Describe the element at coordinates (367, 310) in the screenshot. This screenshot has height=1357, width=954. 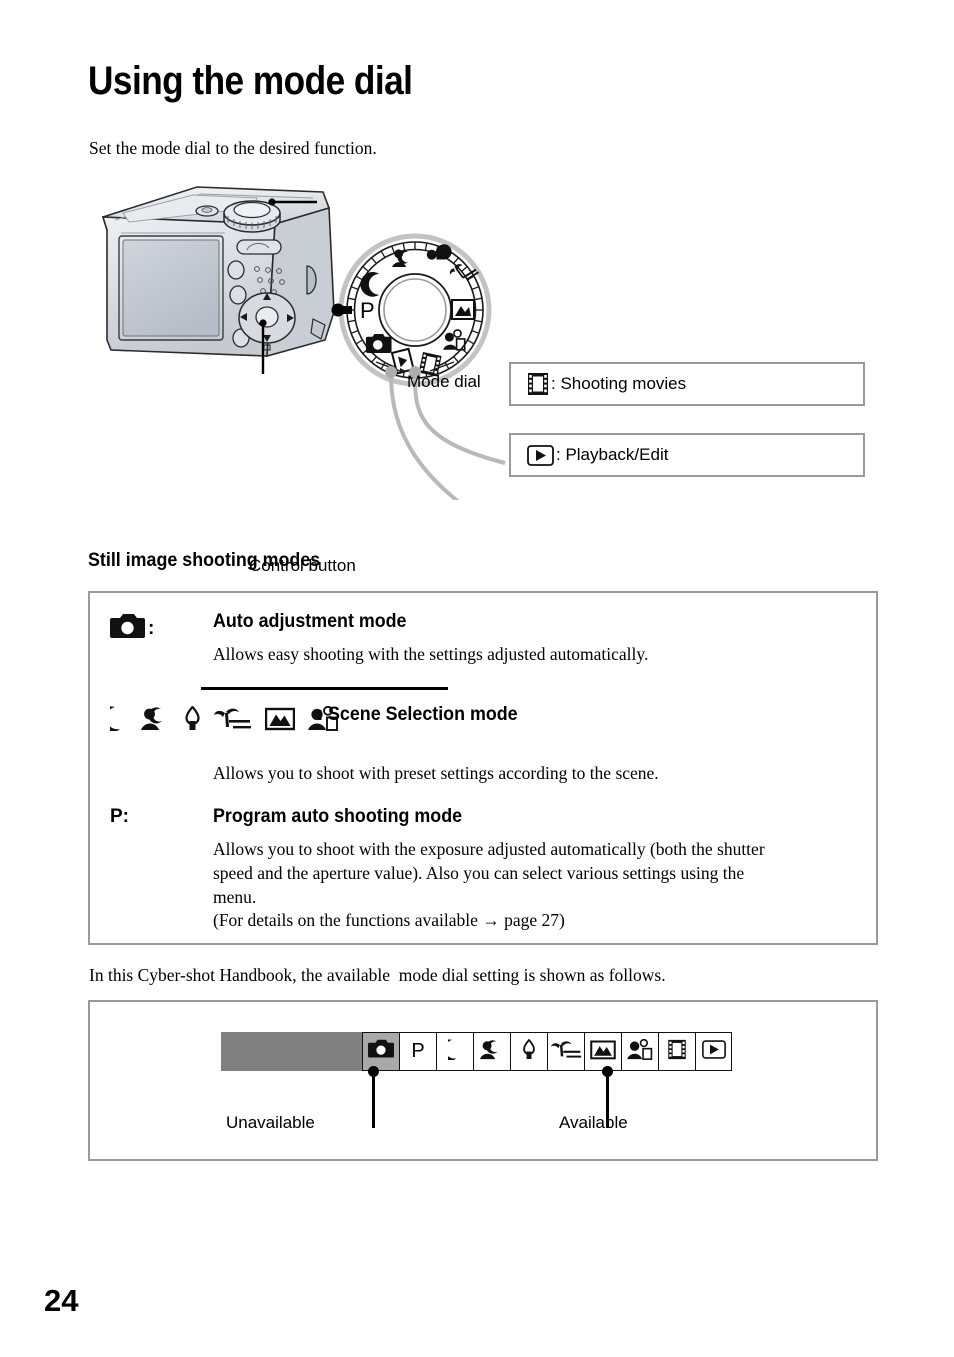
I see `dial-p-letter: P` at that location.